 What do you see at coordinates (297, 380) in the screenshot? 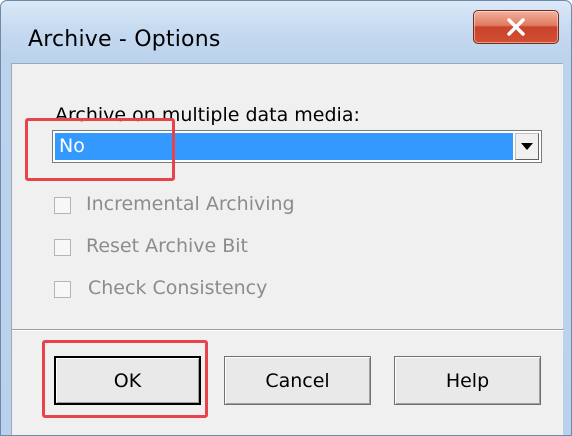
I see `cancel-button: Cancel` at bounding box center [297, 380].